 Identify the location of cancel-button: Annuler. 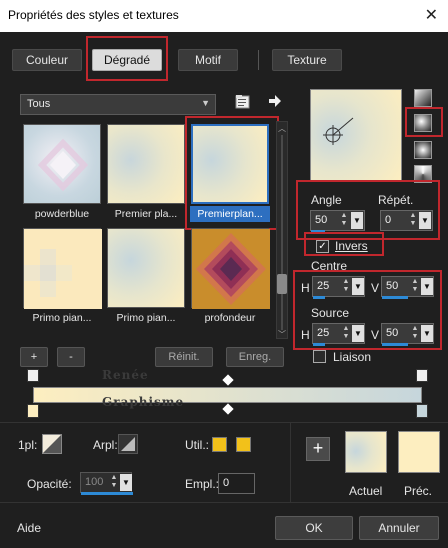
(399, 528).